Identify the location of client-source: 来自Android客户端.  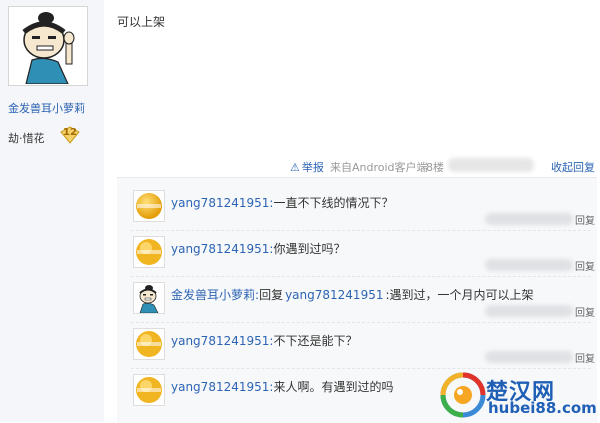
(379, 167).